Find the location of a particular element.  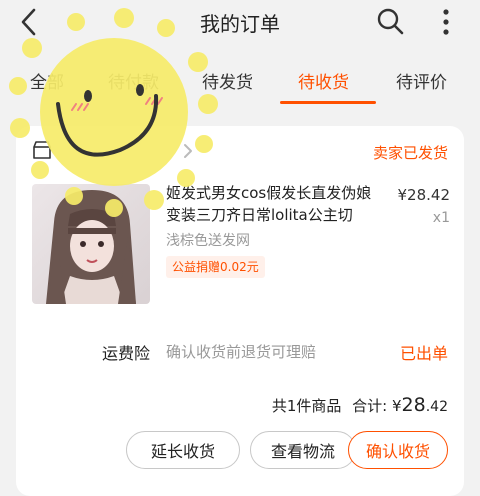

total-amount-integer: 28 is located at coordinates (413, 405).